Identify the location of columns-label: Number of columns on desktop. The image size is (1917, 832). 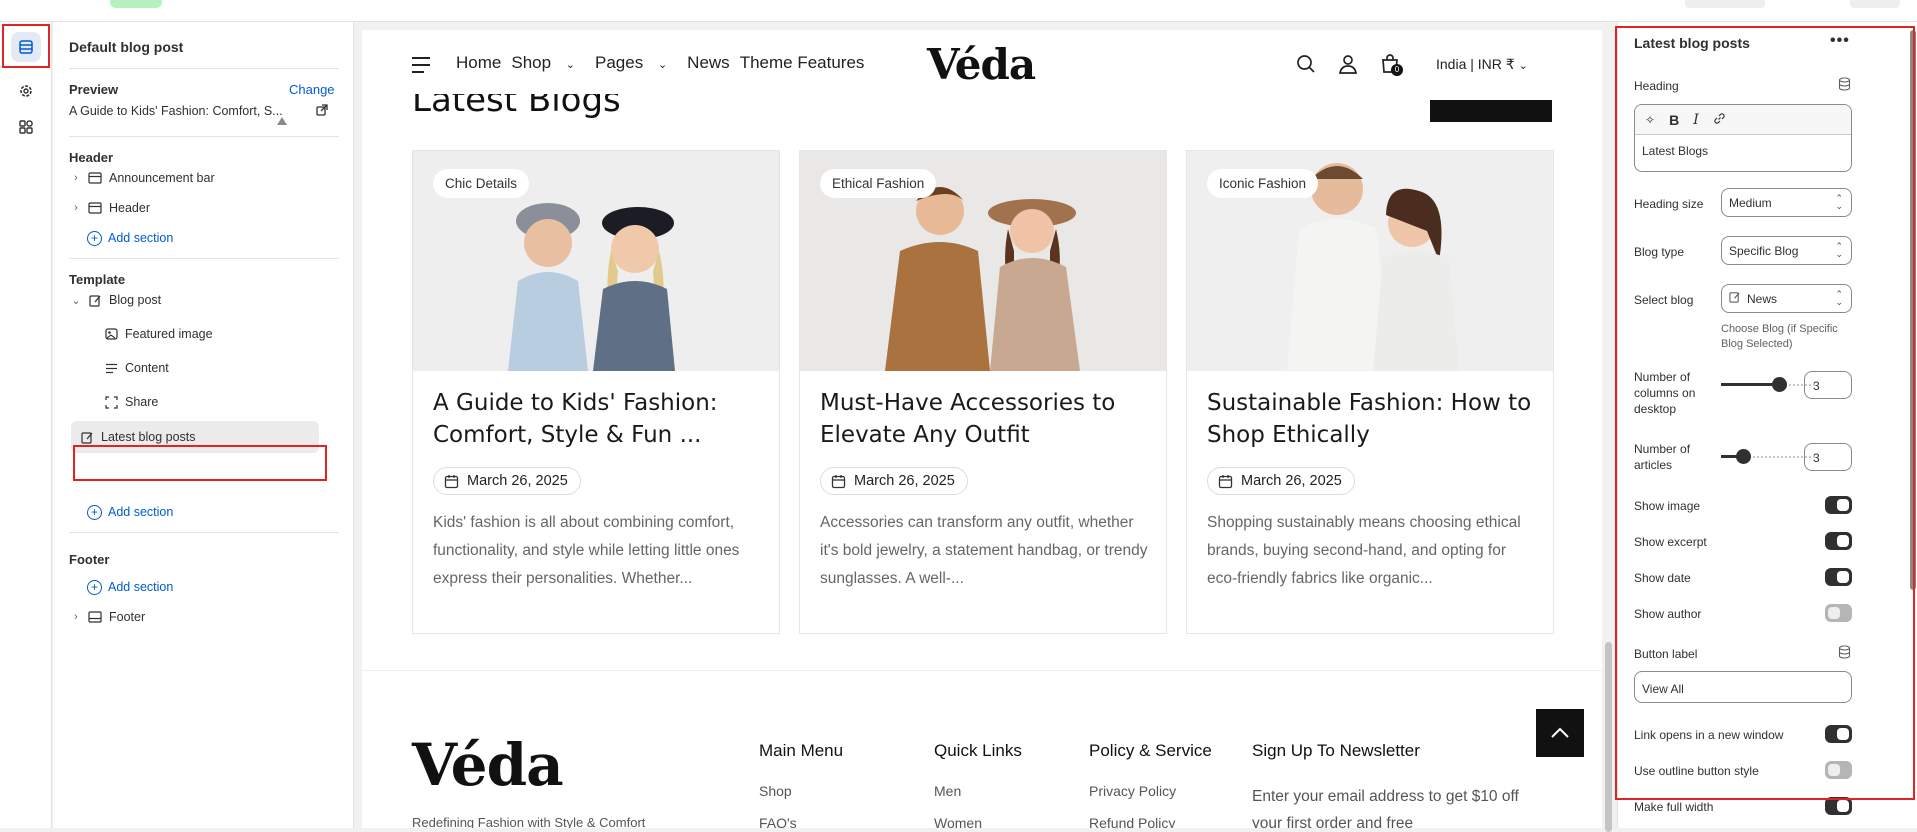
(1665, 393).